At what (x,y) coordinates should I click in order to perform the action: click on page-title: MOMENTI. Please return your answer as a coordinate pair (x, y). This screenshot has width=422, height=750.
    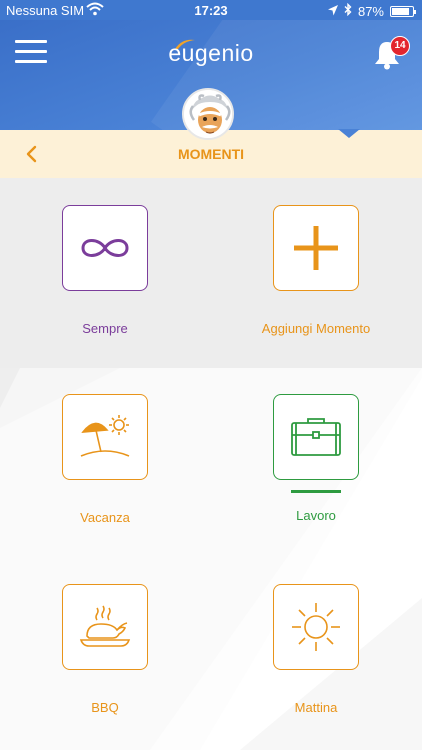
    Looking at the image, I should click on (211, 154).